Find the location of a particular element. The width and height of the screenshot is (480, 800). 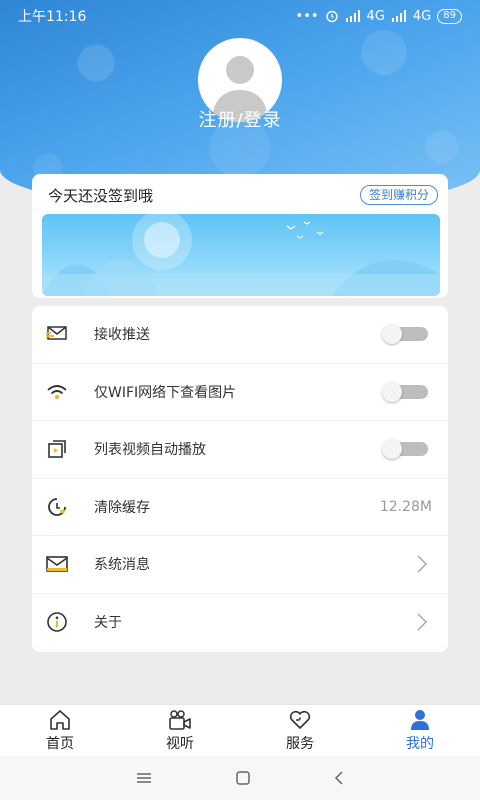

info-icon is located at coordinates (57, 622).